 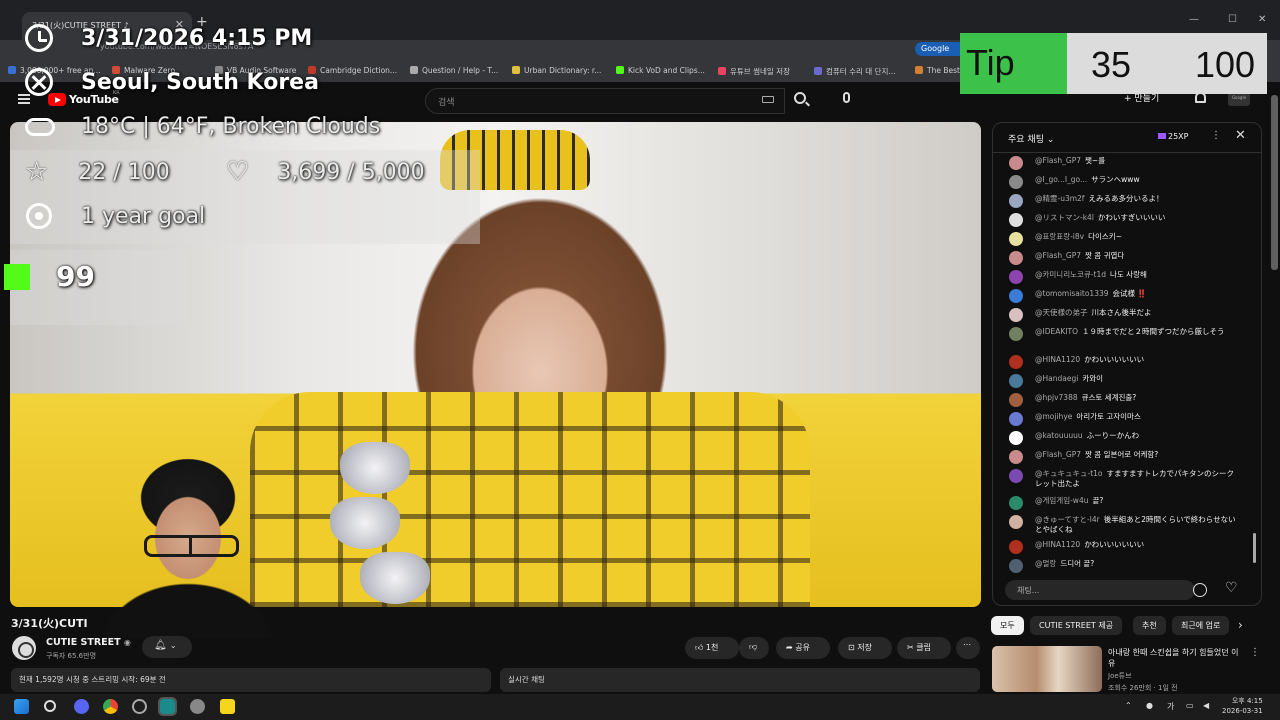 I want to click on channel-avatar, so click(x=24, y=648).